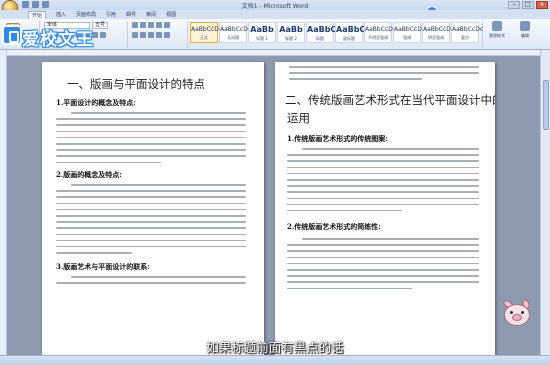 The width and height of the screenshot is (550, 365). What do you see at coordinates (135, 25) in the screenshot?
I see `bullets-icon` at bounding box center [135, 25].